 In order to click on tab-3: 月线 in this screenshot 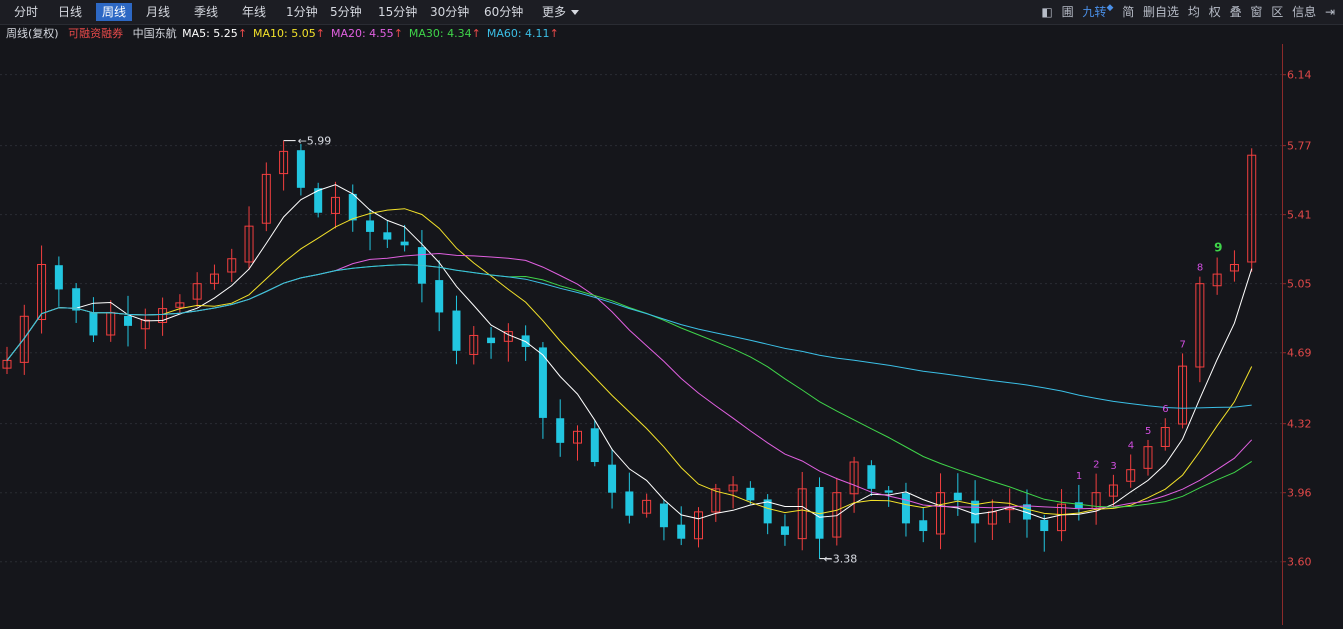, I will do `click(158, 12)`.